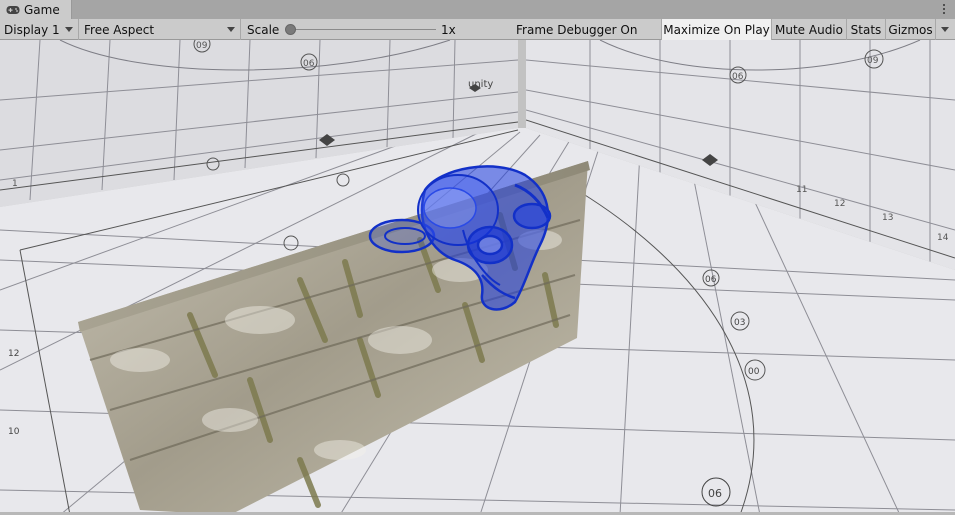 The image size is (955, 515). Describe the element at coordinates (716, 29) in the screenshot. I see `maximize-on-play-toggle: Maximize On Play` at that location.